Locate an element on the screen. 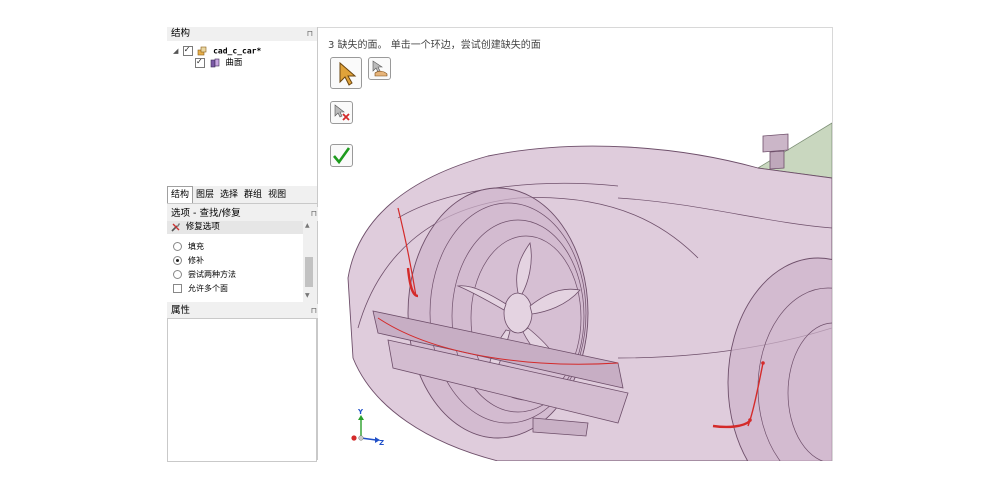 This screenshot has height=492, width=1000. scroll-thumb is located at coordinates (309, 272).